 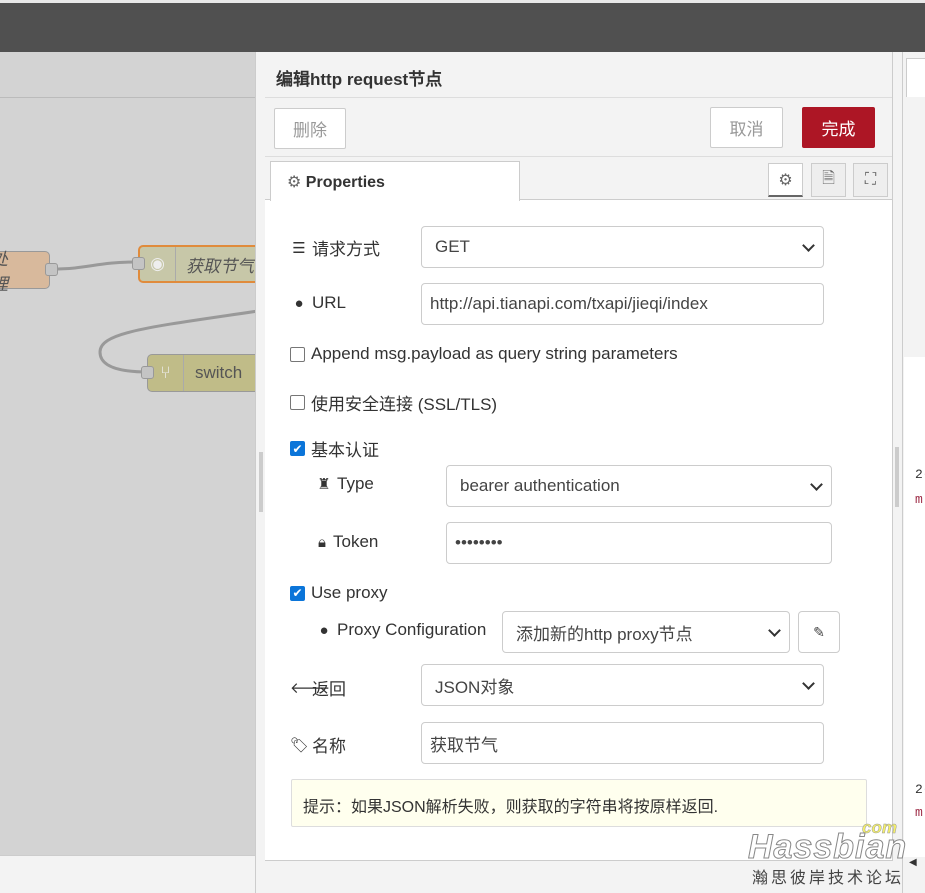 I want to click on flow-node-switch: ⑂ switch, so click(x=207, y=373).